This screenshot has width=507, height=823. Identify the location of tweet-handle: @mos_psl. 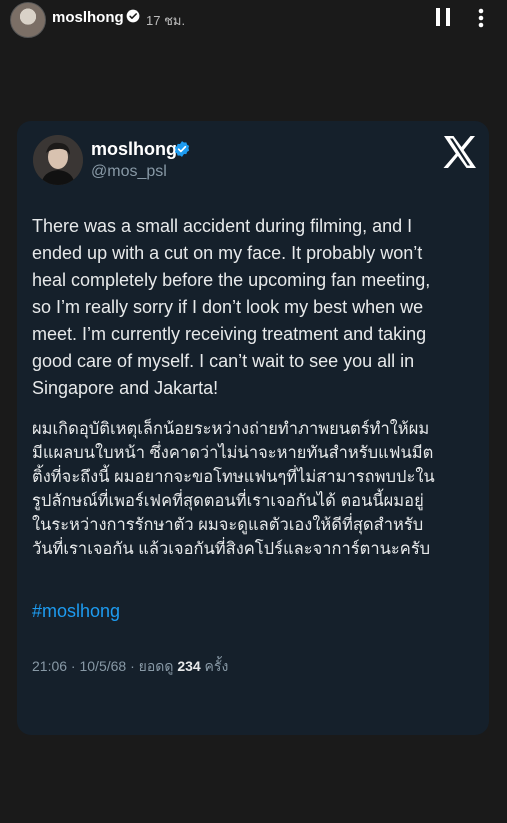
(129, 172).